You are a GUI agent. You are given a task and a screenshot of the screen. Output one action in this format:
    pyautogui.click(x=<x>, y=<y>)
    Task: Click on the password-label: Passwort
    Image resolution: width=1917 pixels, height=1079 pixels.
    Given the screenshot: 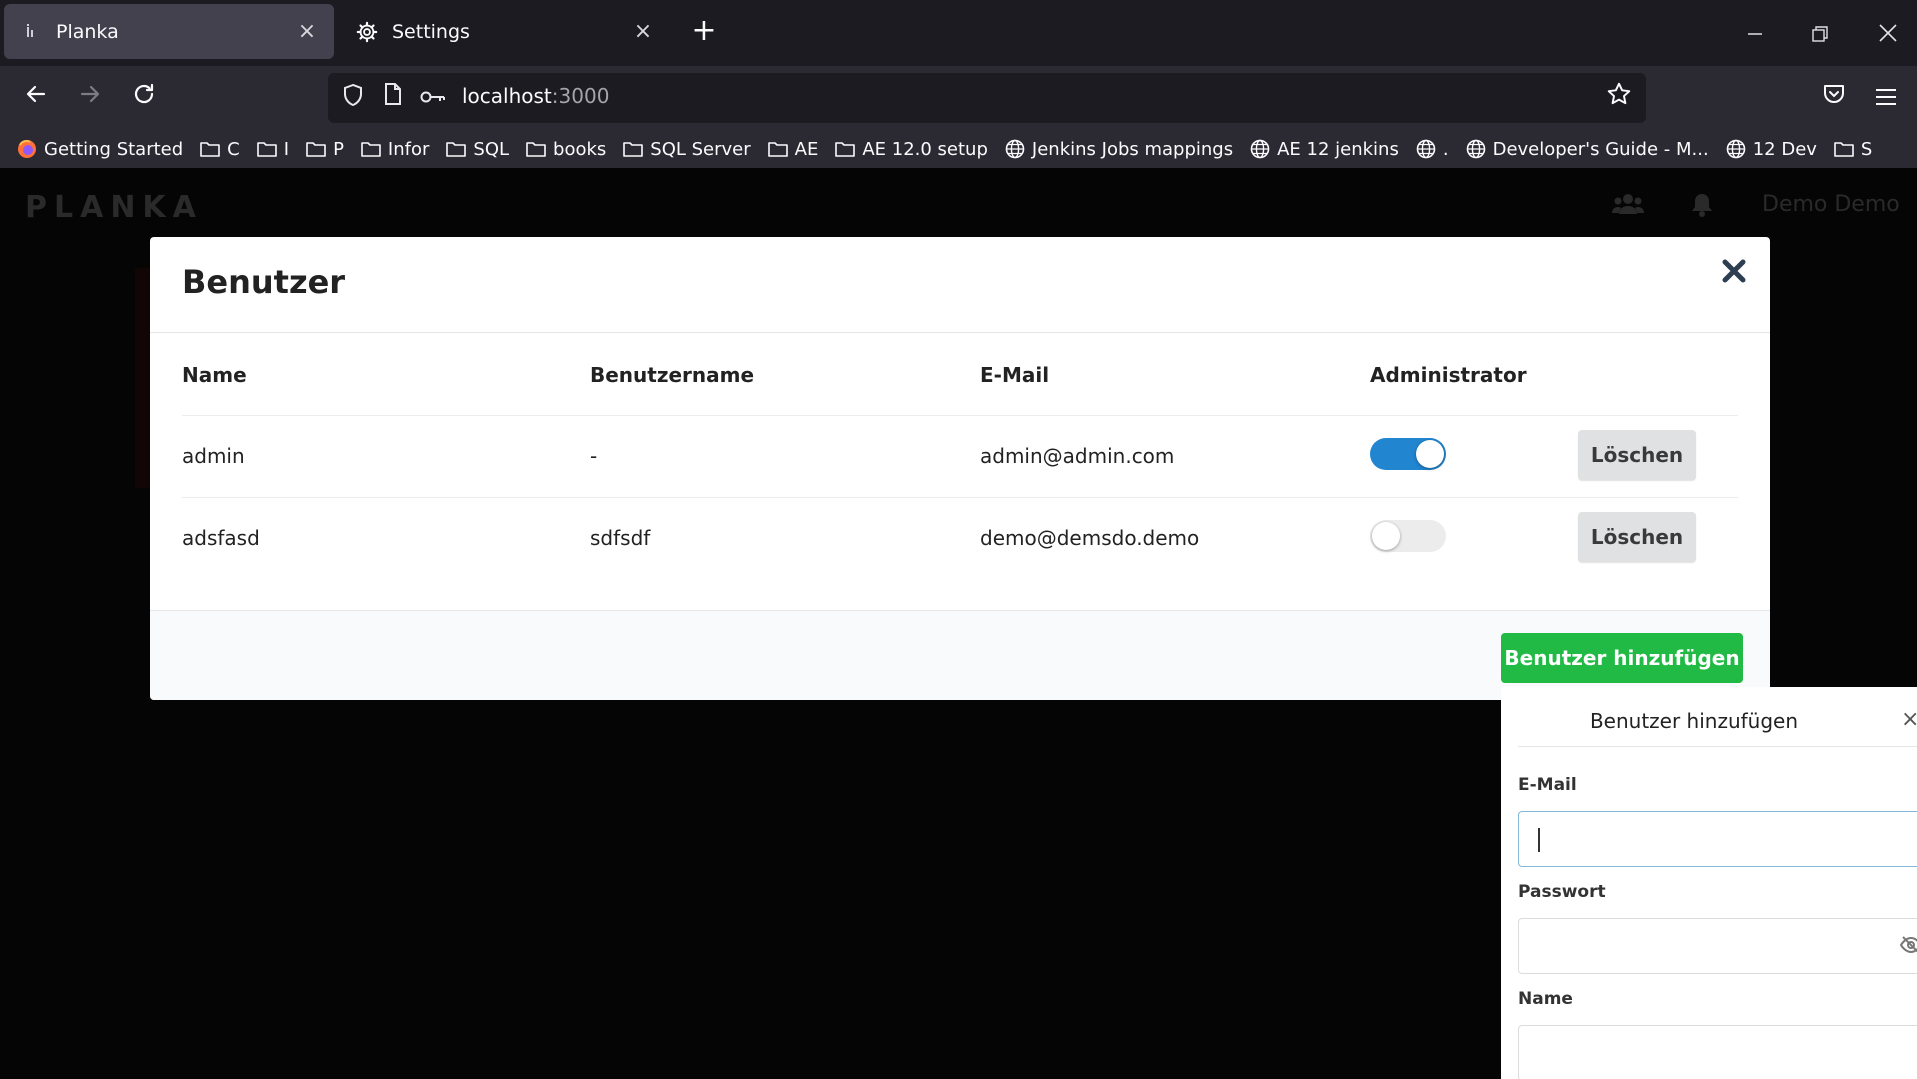 What is the action you would take?
    pyautogui.click(x=1562, y=892)
    